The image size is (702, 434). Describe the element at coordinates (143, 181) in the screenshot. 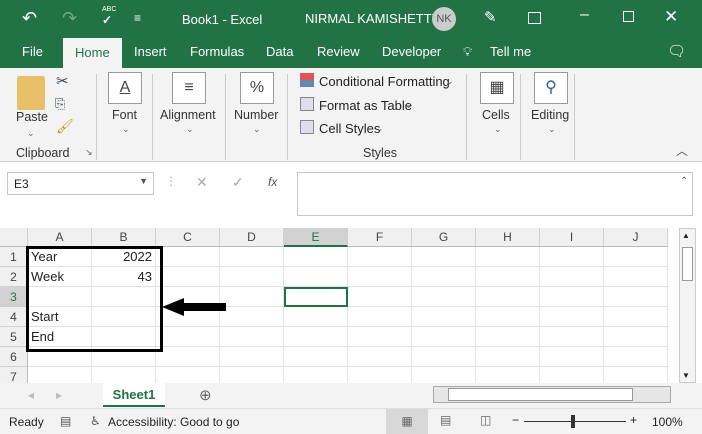

I see `chevron-down-icon: ▼` at that location.